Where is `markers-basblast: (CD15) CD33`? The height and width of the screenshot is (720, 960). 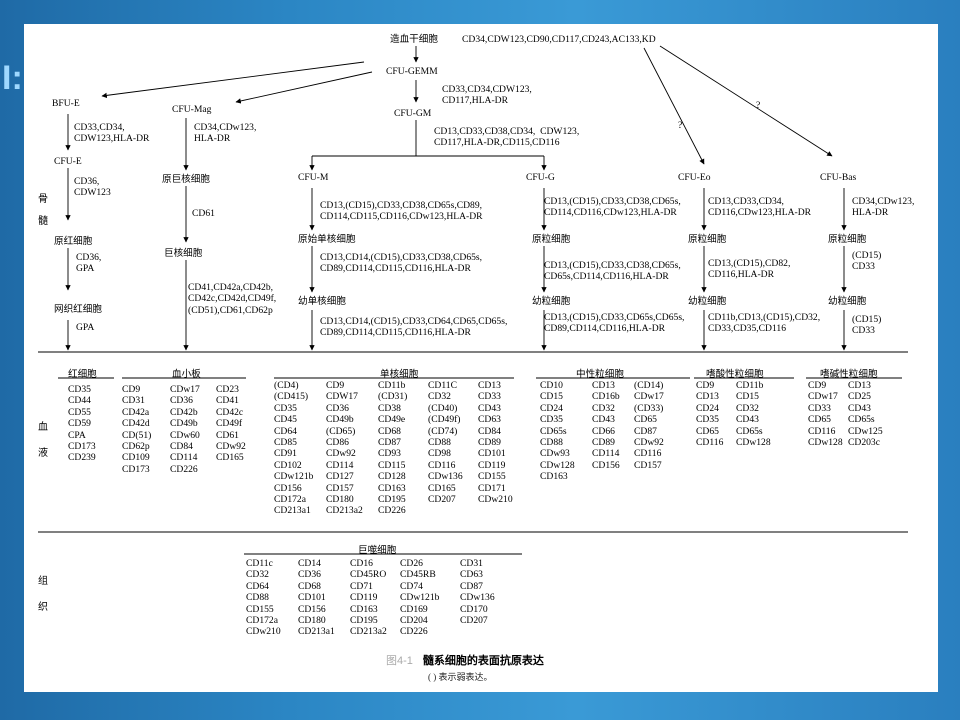 markers-basblast: (CD15) CD33 is located at coordinates (867, 261).